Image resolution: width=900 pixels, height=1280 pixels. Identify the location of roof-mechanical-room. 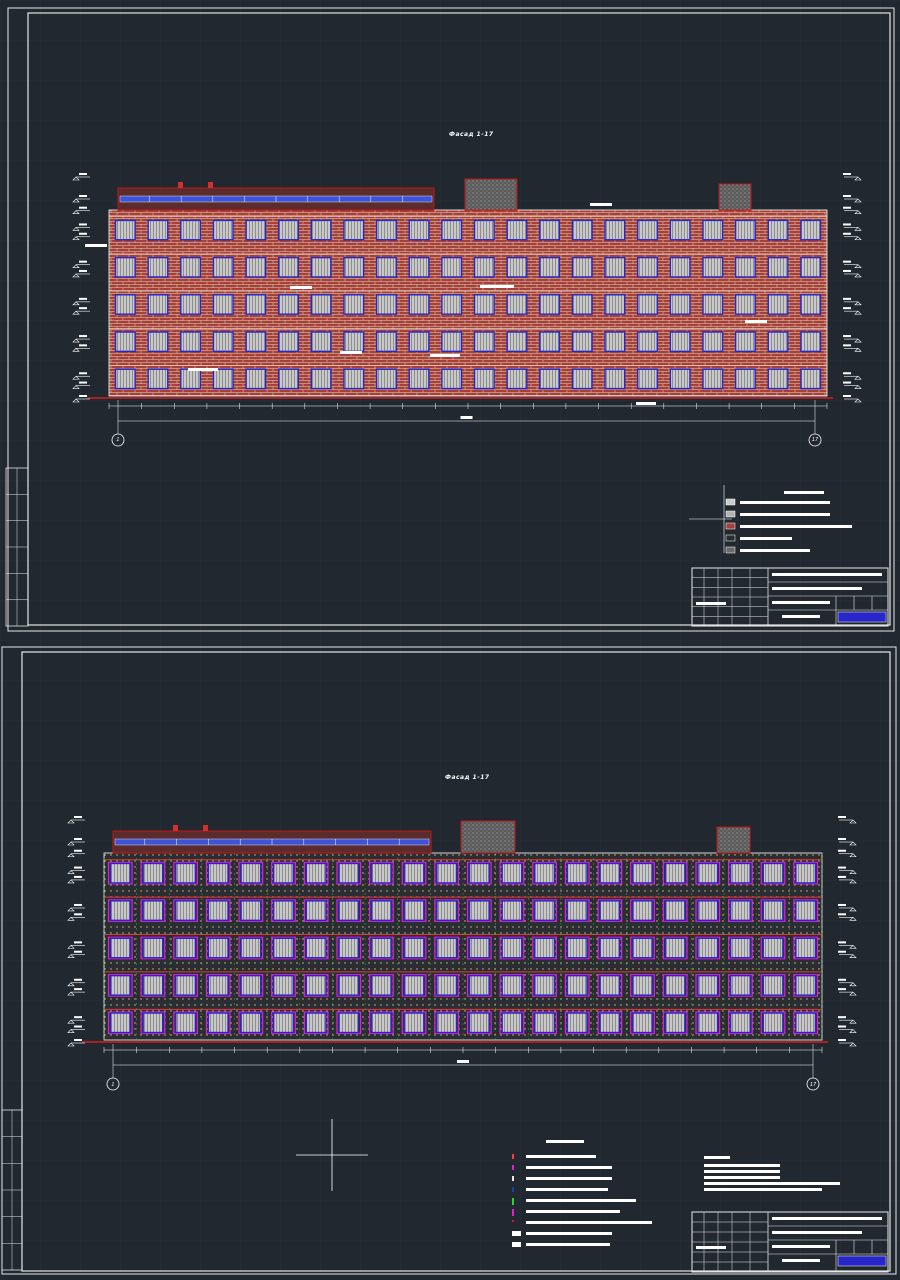
(488, 837).